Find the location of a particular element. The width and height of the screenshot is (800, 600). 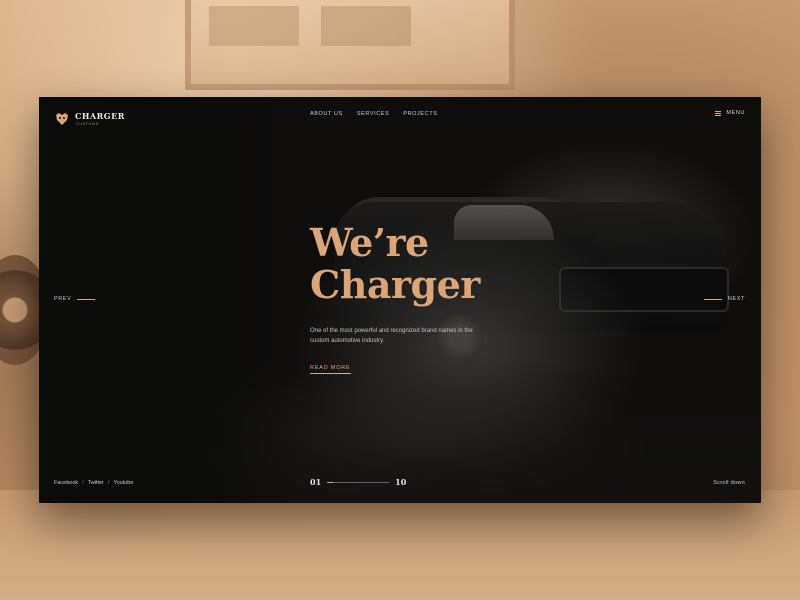

slide-pager: 01 10 is located at coordinates (358, 482).